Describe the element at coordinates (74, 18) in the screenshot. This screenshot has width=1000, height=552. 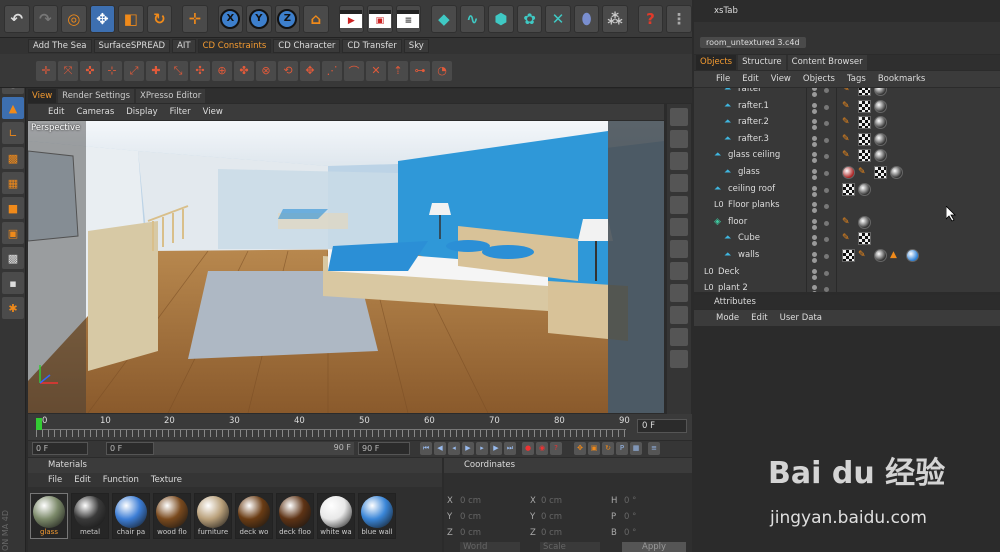
I see `live-selection-icon: ◎` at that location.